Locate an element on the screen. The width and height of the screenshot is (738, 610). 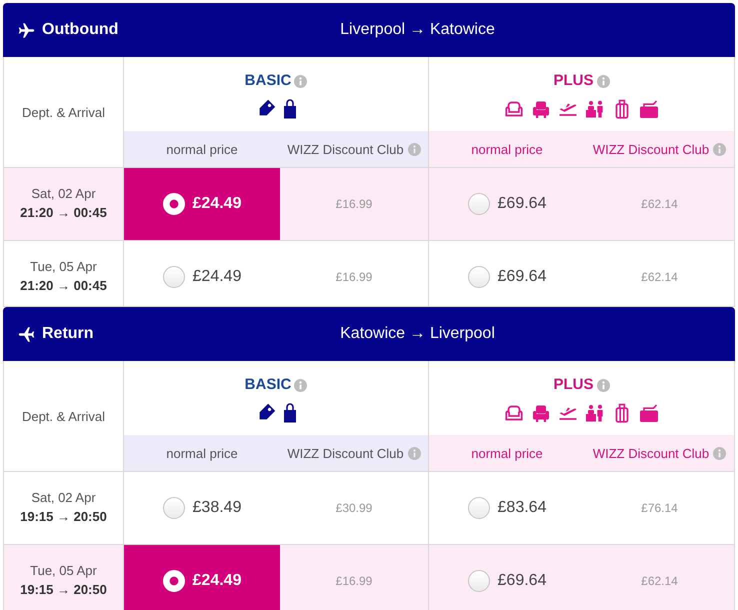
fare-option: £83.64 is located at coordinates (507, 508).